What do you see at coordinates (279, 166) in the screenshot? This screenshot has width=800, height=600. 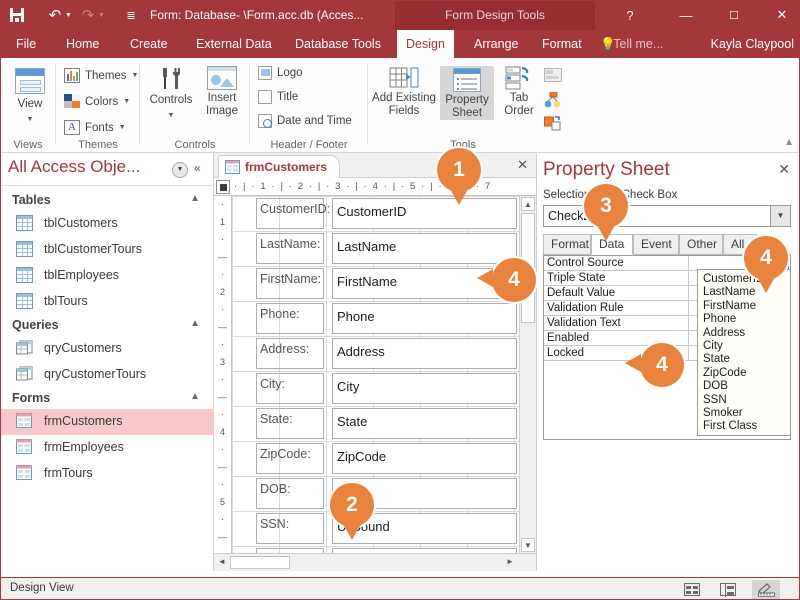 I see `document-tab-frmCustomers: frmCustomers` at bounding box center [279, 166].